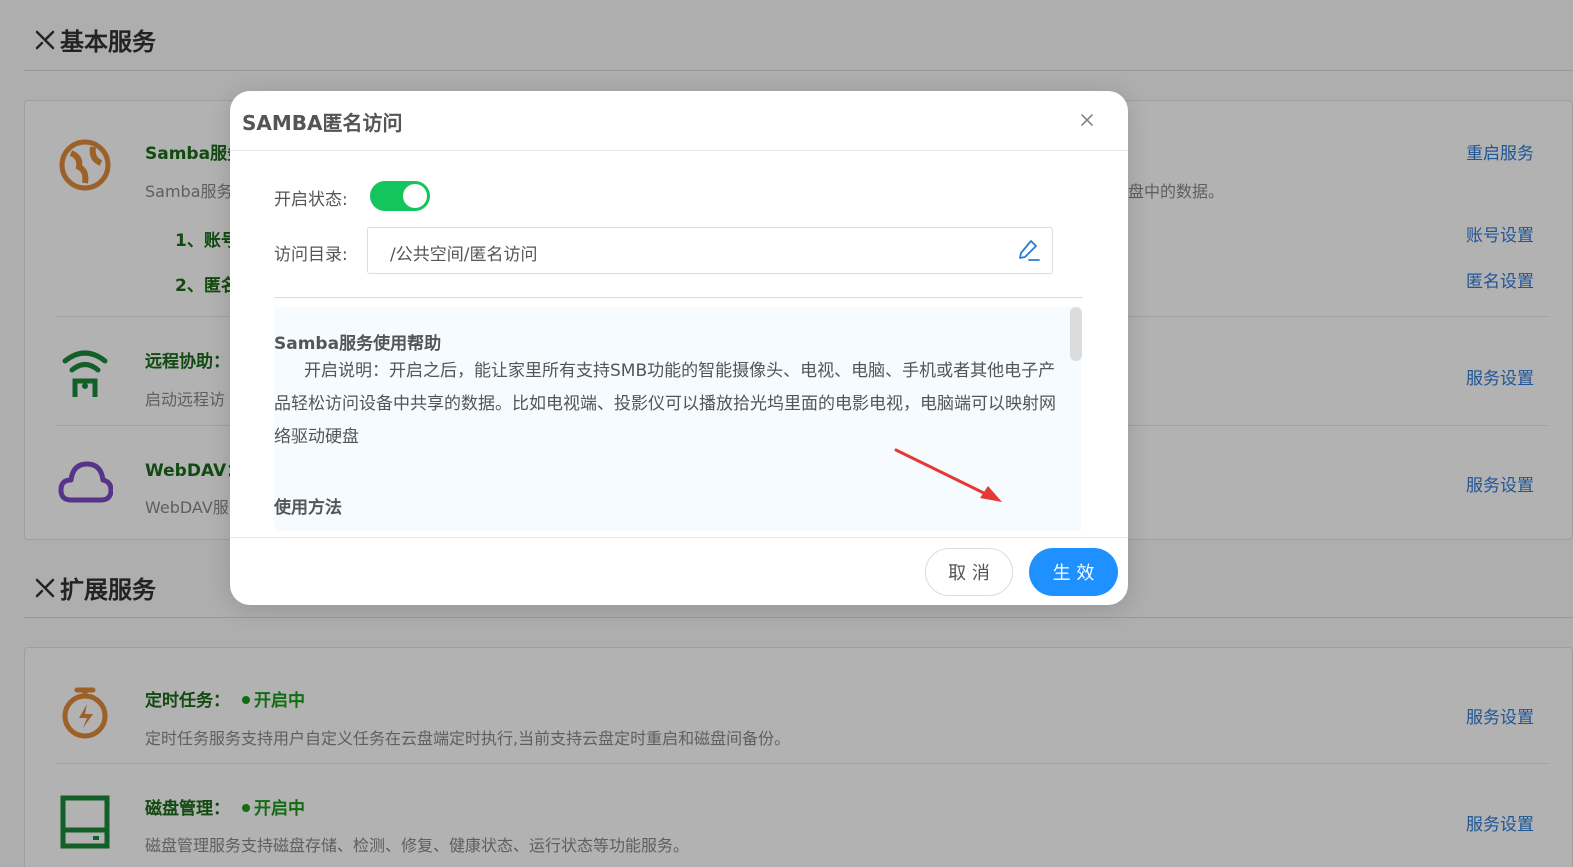 This screenshot has width=1573, height=867. I want to click on usage-title: 使用方法, so click(308, 508).